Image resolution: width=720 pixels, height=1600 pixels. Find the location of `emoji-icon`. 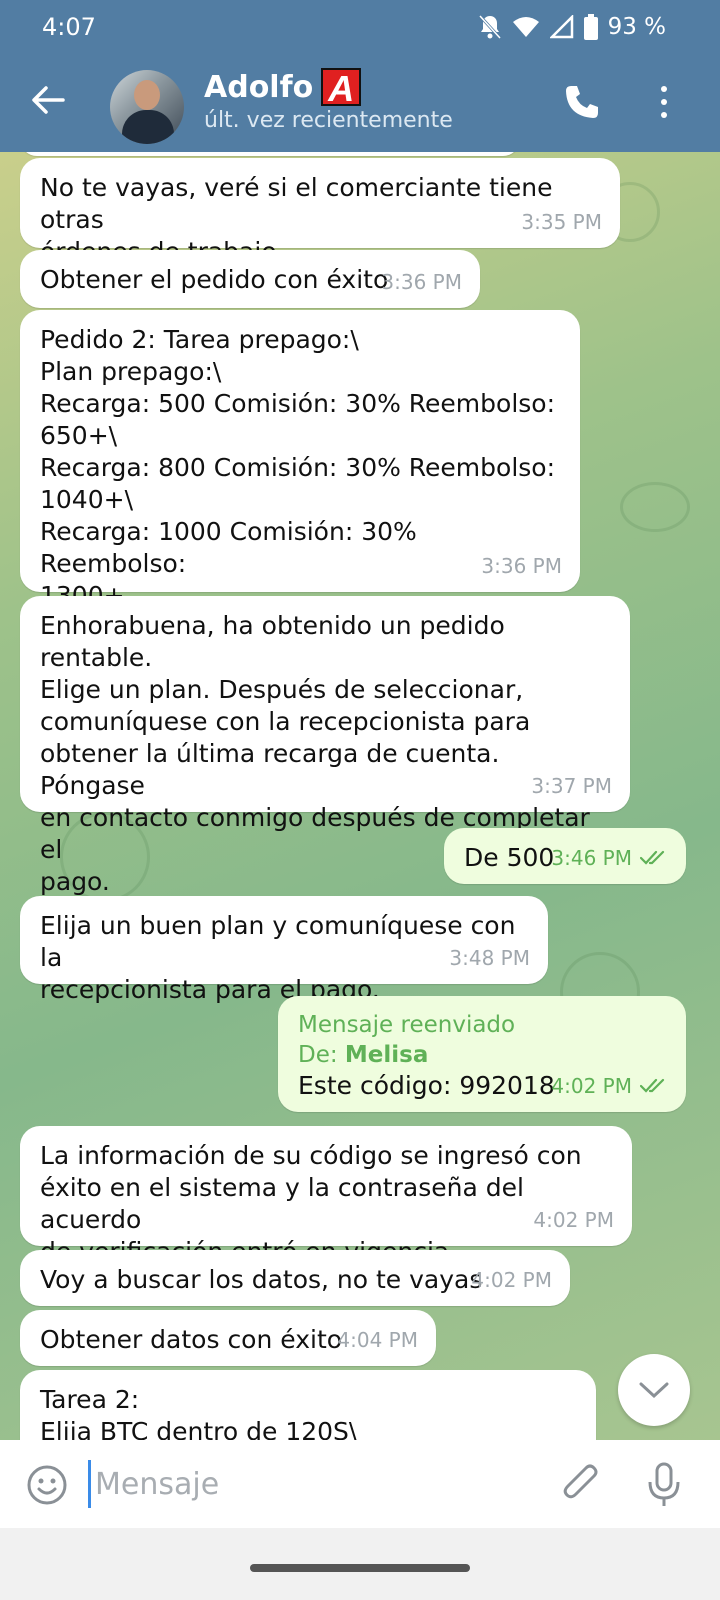

emoji-icon is located at coordinates (47, 1485).